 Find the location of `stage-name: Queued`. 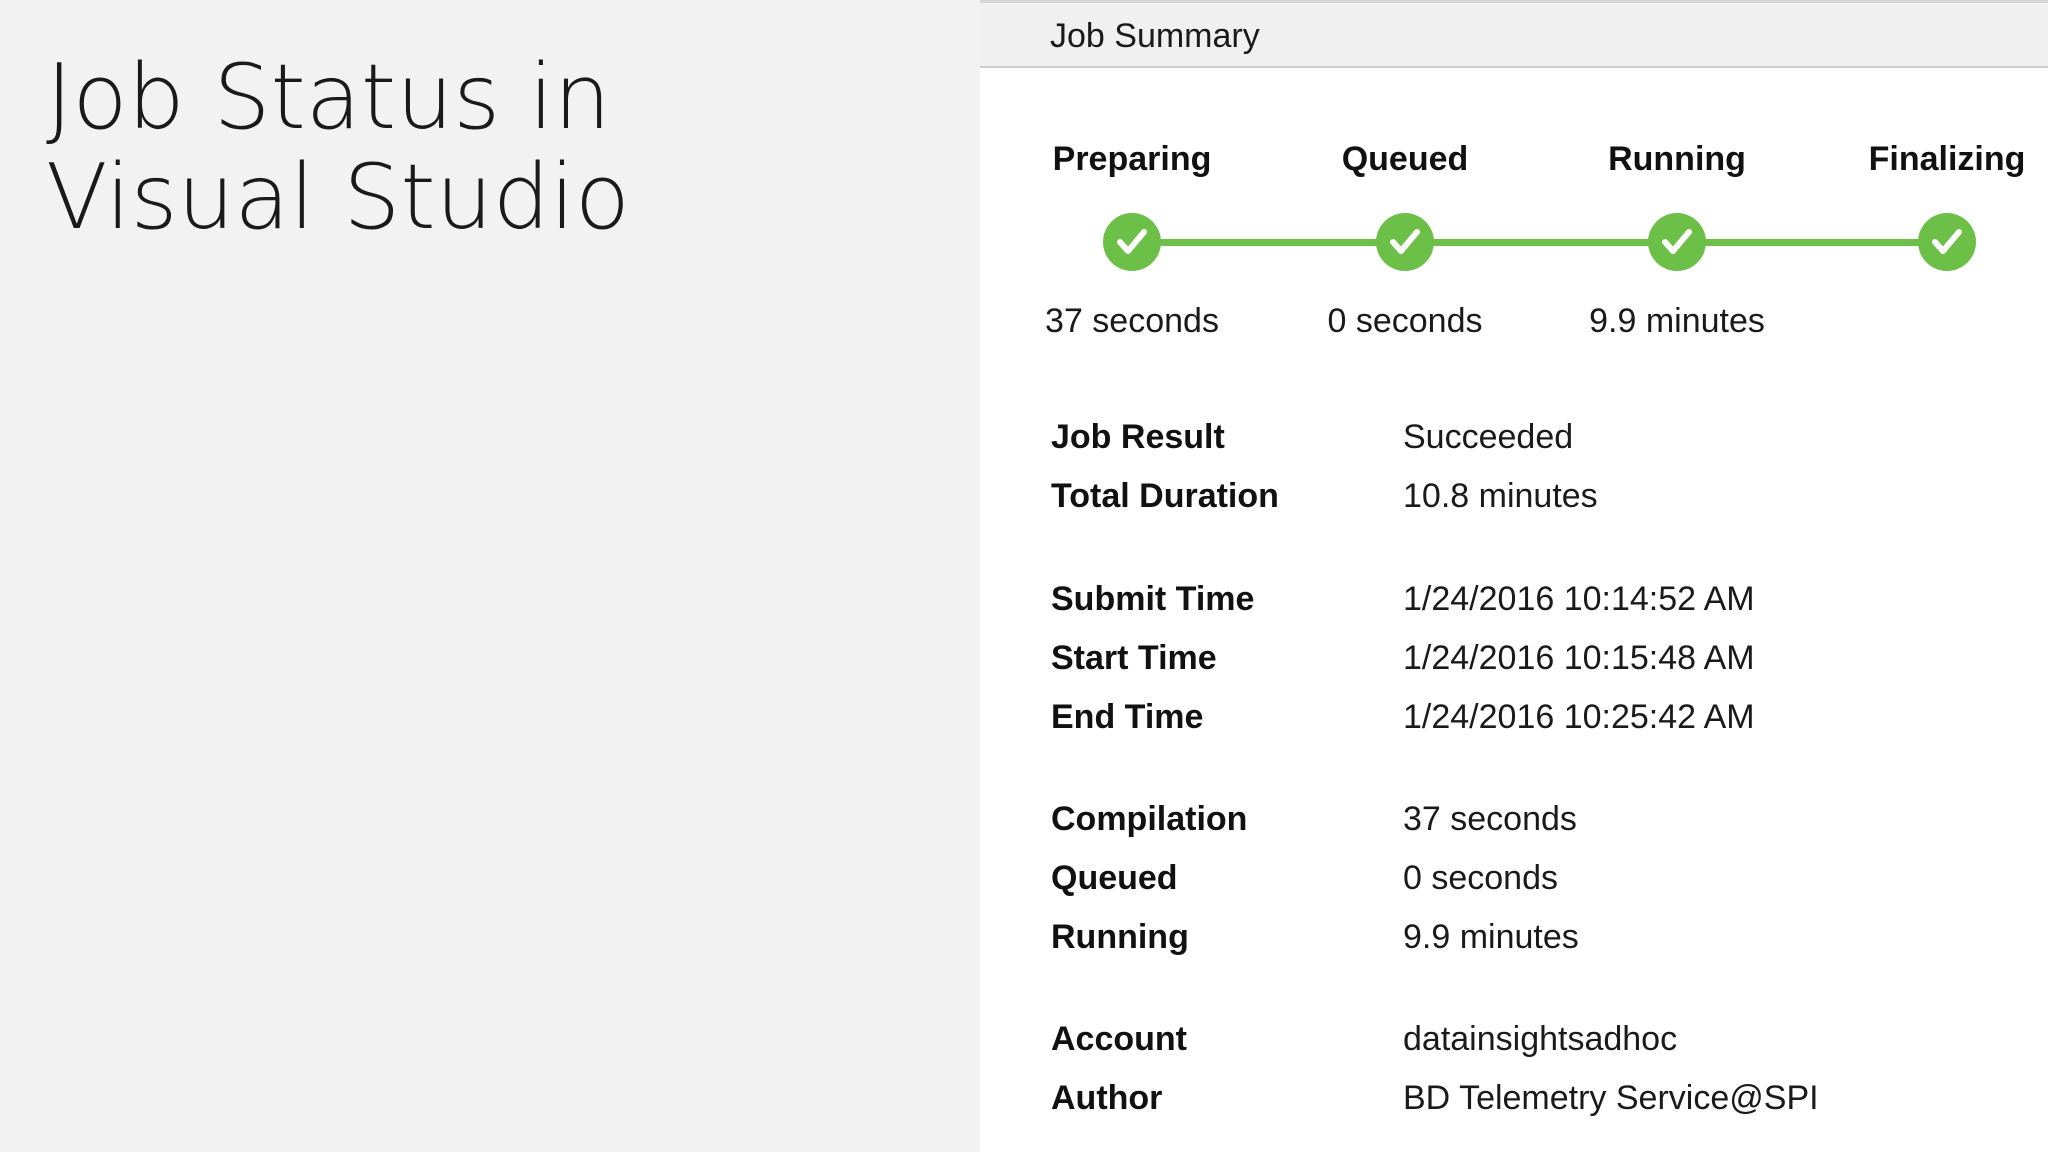

stage-name: Queued is located at coordinates (1405, 159).